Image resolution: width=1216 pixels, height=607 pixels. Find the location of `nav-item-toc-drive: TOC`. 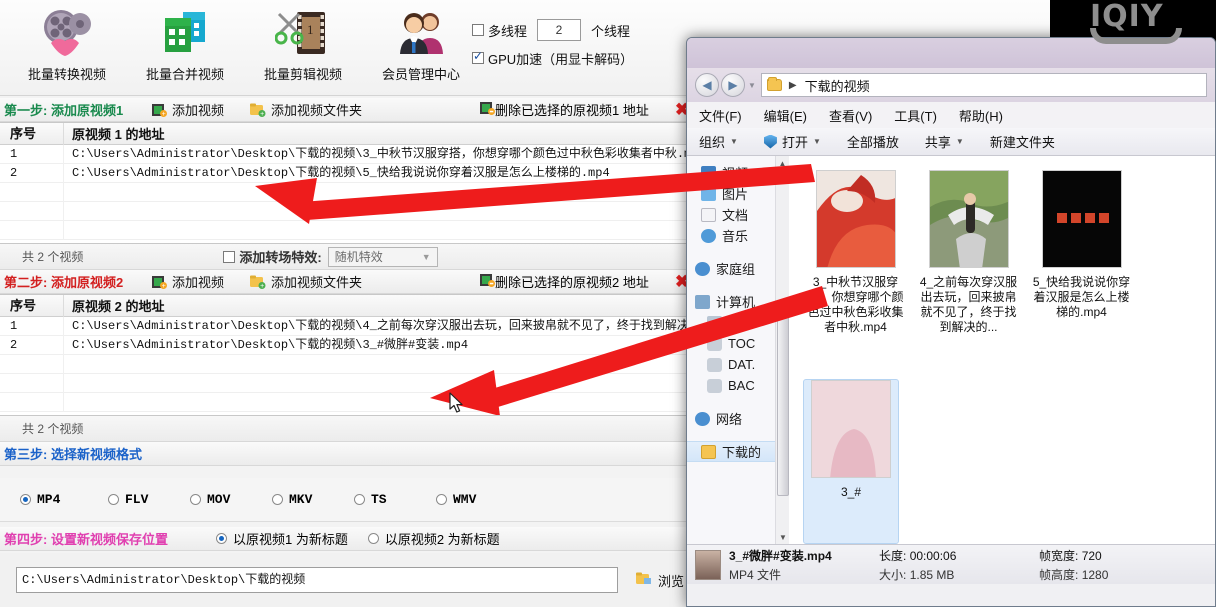

nav-item-toc-drive: TOC is located at coordinates (738, 343).